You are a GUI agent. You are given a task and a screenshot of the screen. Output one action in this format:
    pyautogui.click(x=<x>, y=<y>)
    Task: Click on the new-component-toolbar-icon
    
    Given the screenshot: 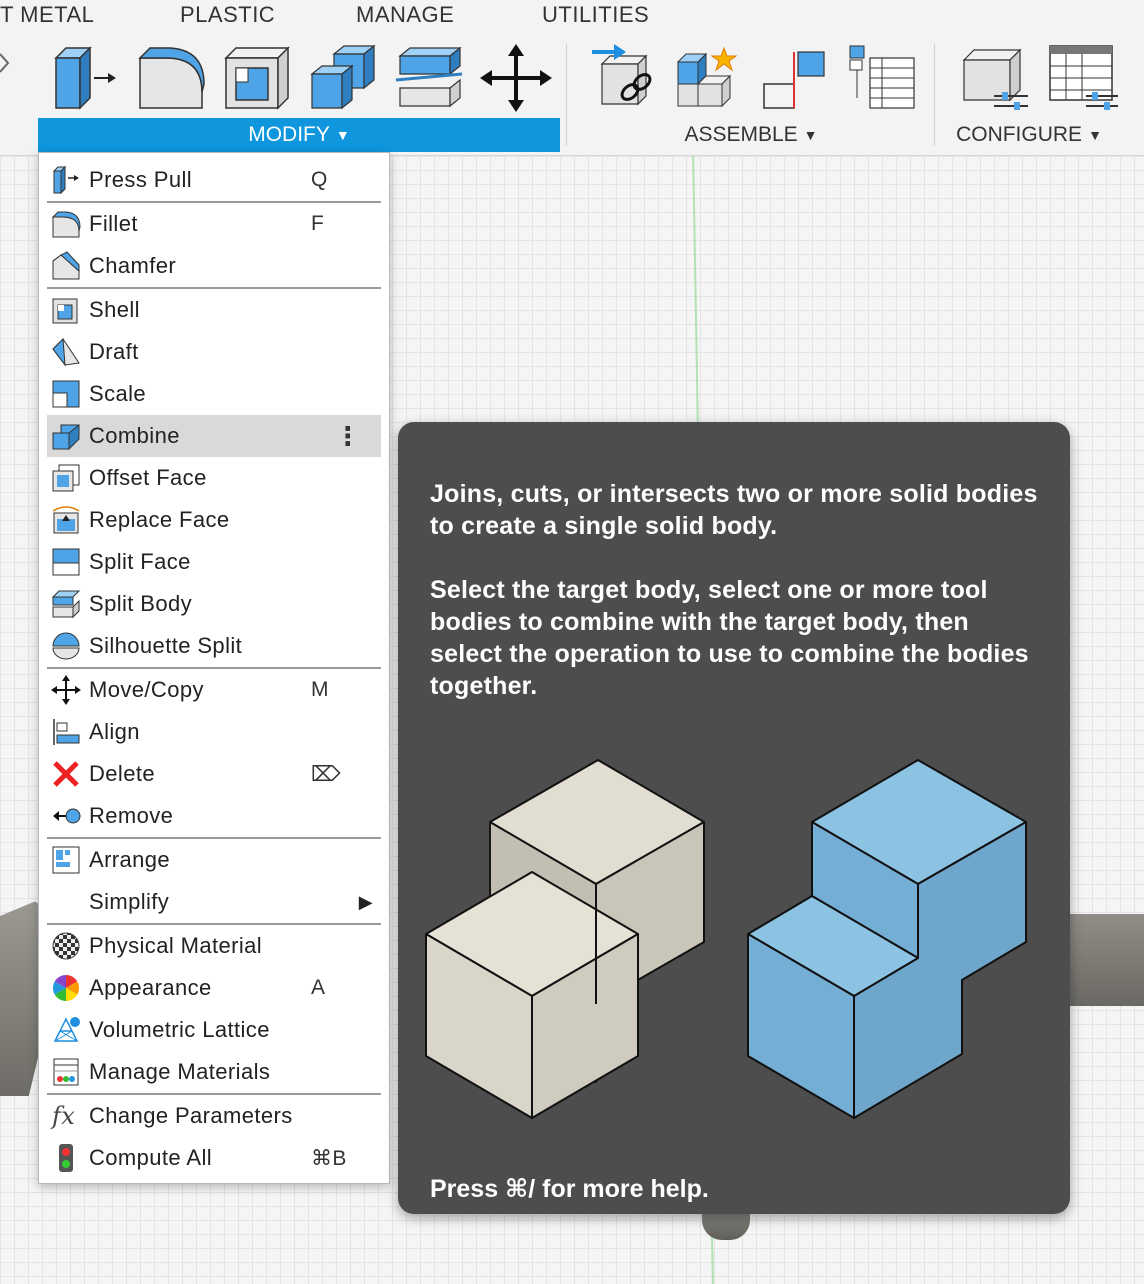 What is the action you would take?
    pyautogui.click(x=708, y=78)
    